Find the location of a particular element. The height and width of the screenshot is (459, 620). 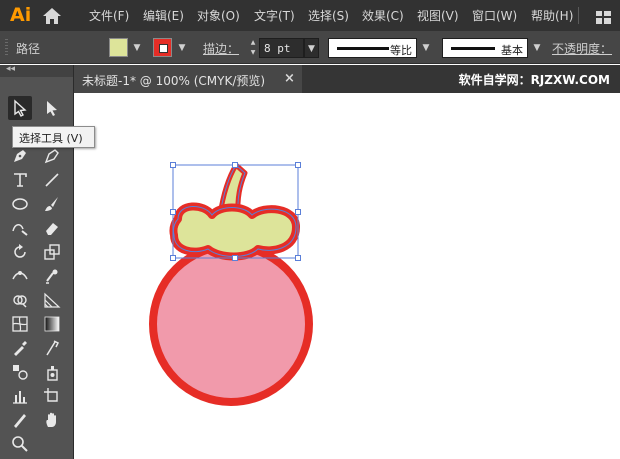

profile-dropdown-icon: ▼ is located at coordinates (426, 48).